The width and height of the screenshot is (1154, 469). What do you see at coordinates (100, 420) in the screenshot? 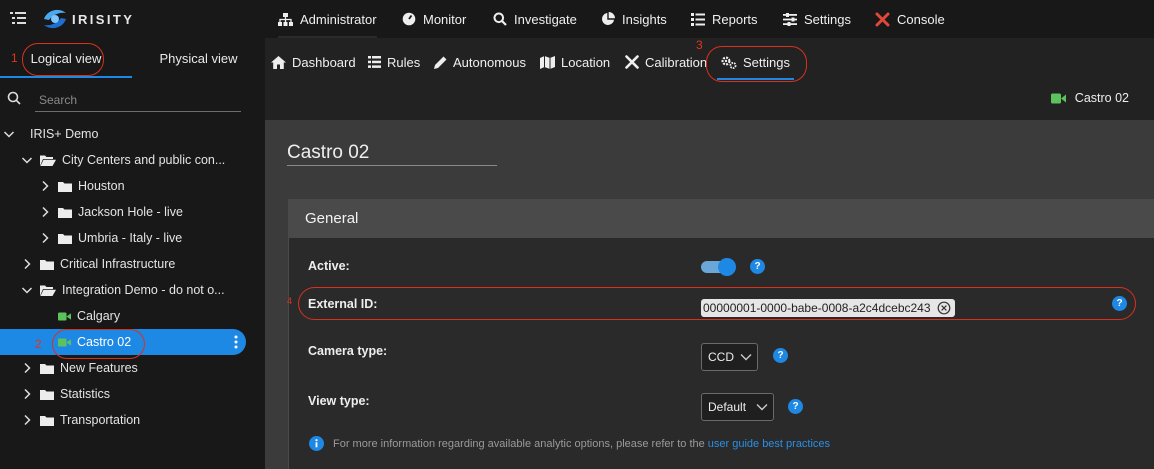
I see `tree-item-label: Transportation` at bounding box center [100, 420].